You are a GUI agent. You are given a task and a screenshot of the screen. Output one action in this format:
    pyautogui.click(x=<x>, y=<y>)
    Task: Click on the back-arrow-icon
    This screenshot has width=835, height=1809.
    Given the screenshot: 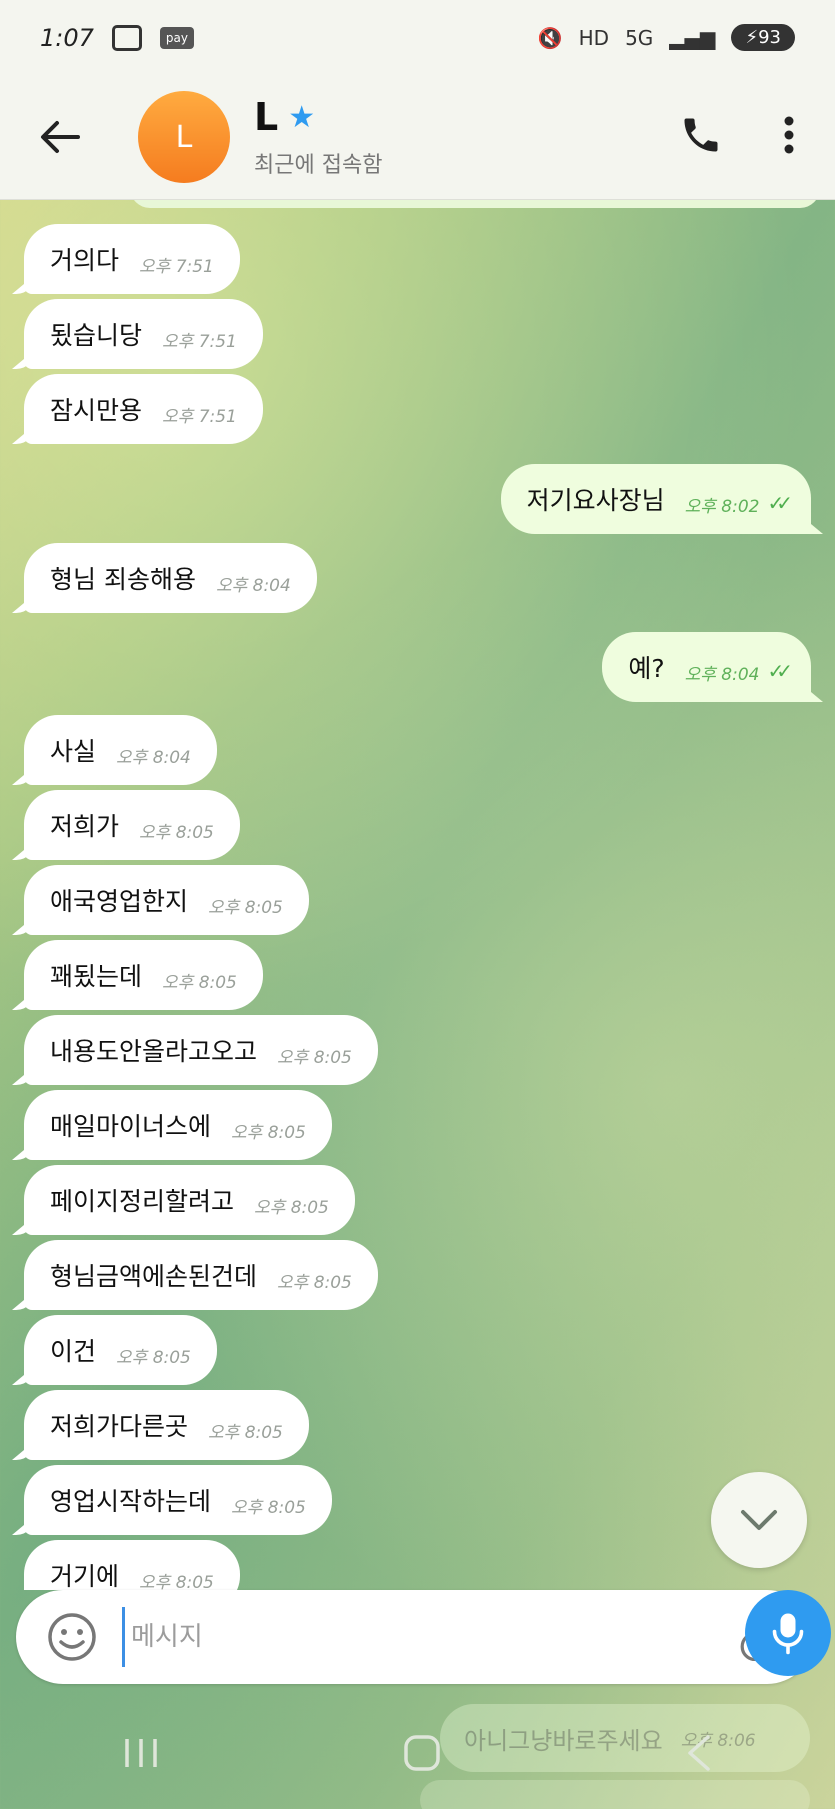 What is the action you would take?
    pyautogui.click(x=60, y=137)
    